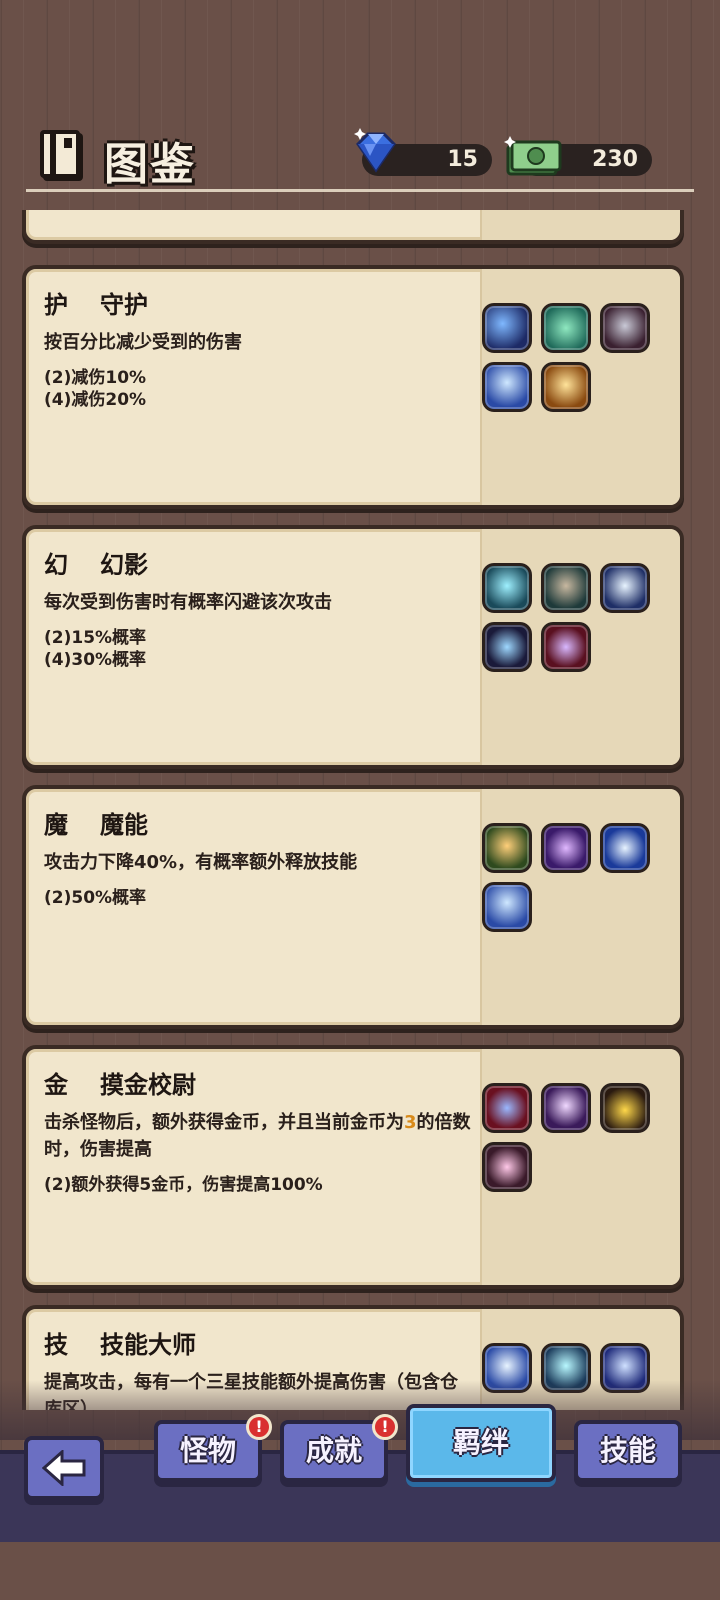 The height and width of the screenshot is (1600, 720). Describe the element at coordinates (95, 638) in the screenshot. I see `bond-bonus: (2)15%概率` at that location.